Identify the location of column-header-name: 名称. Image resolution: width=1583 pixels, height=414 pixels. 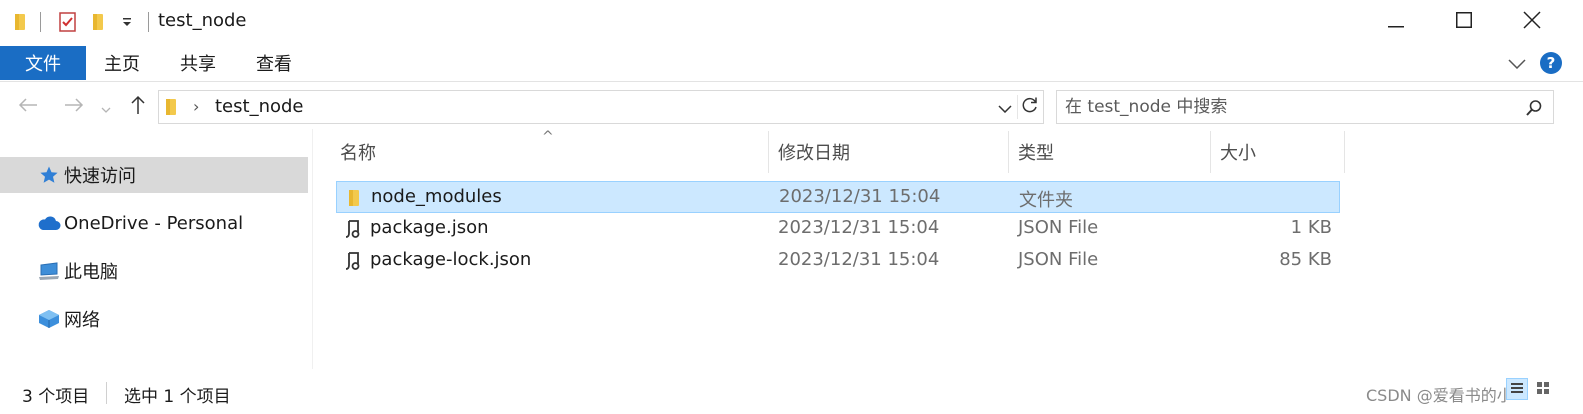
(554, 152).